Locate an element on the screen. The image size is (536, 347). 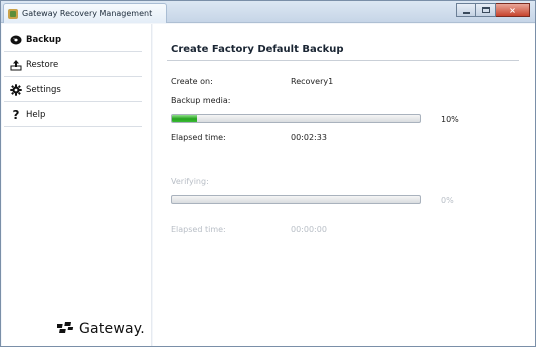
minimize-icon is located at coordinates (466, 12).